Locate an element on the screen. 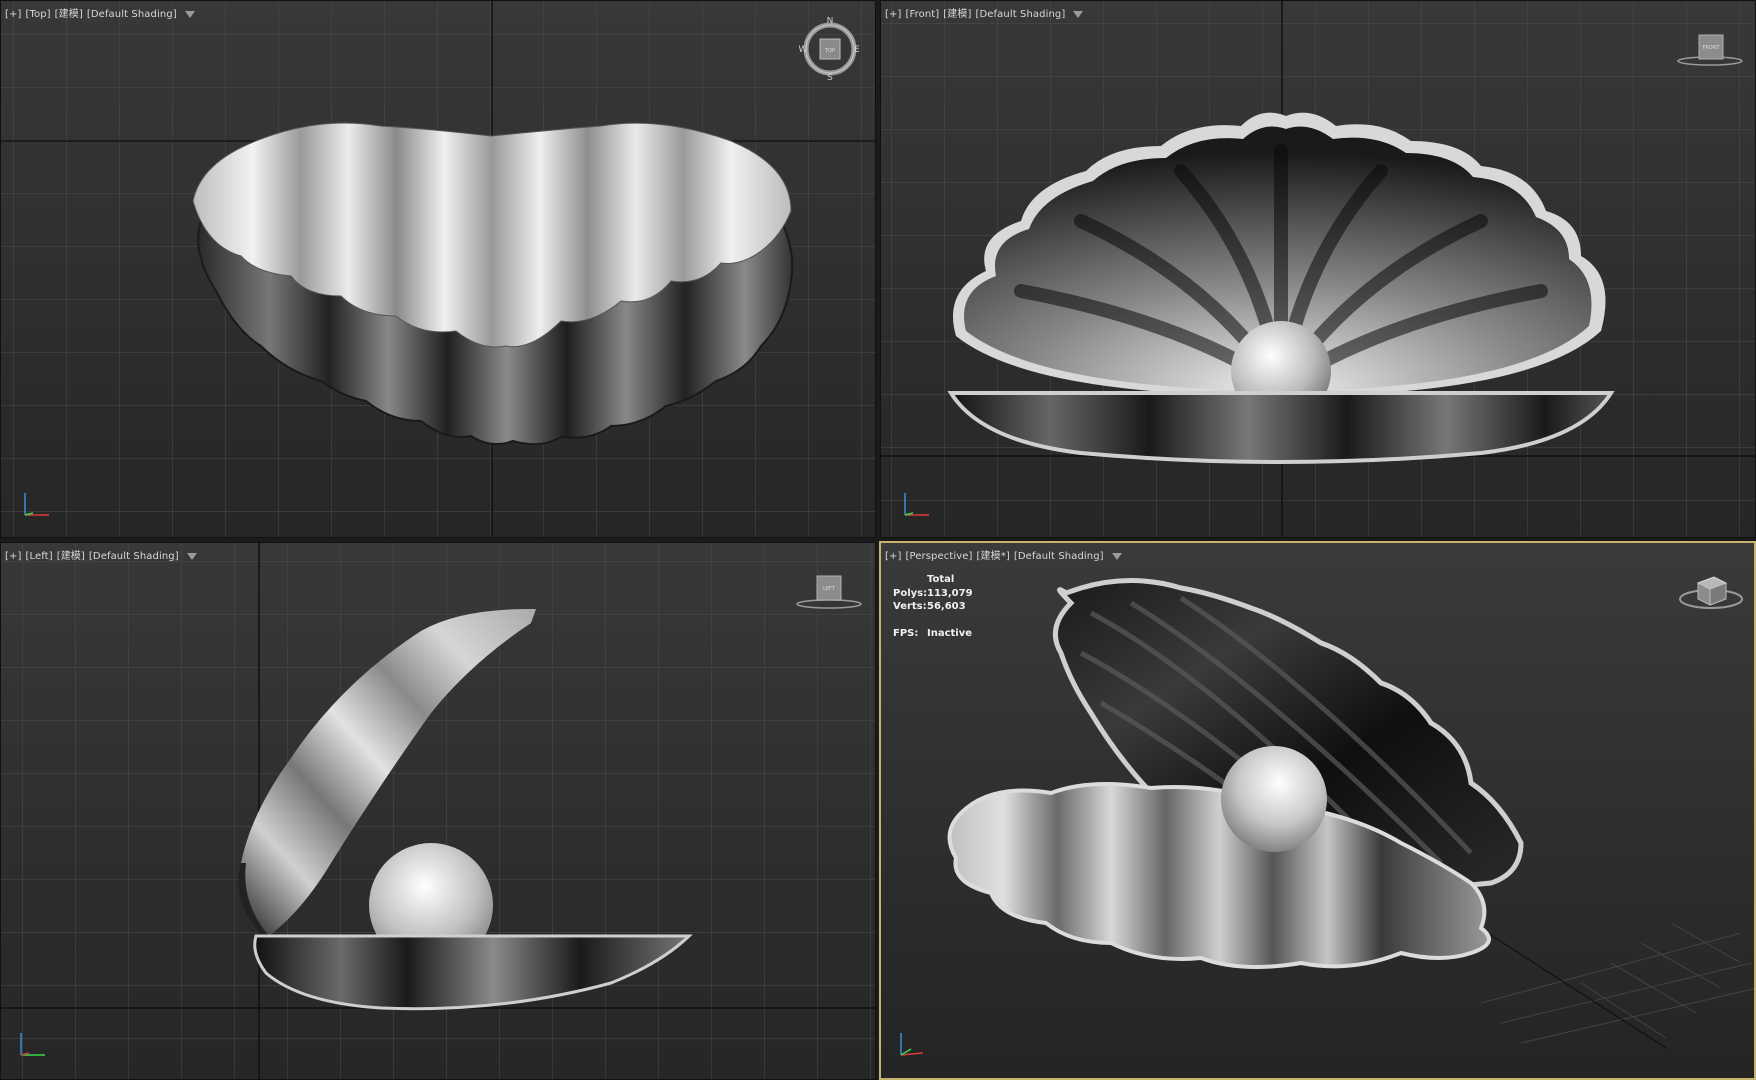 This screenshot has width=1756, height=1080. viewport-view-menu: [Left] is located at coordinates (38, 556).